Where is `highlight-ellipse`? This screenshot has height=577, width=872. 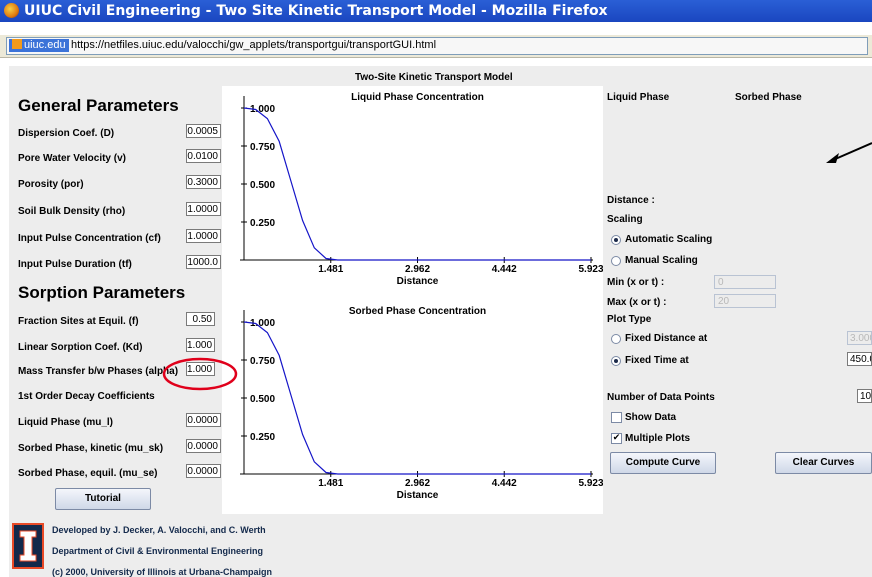 highlight-ellipse is located at coordinates (200, 374).